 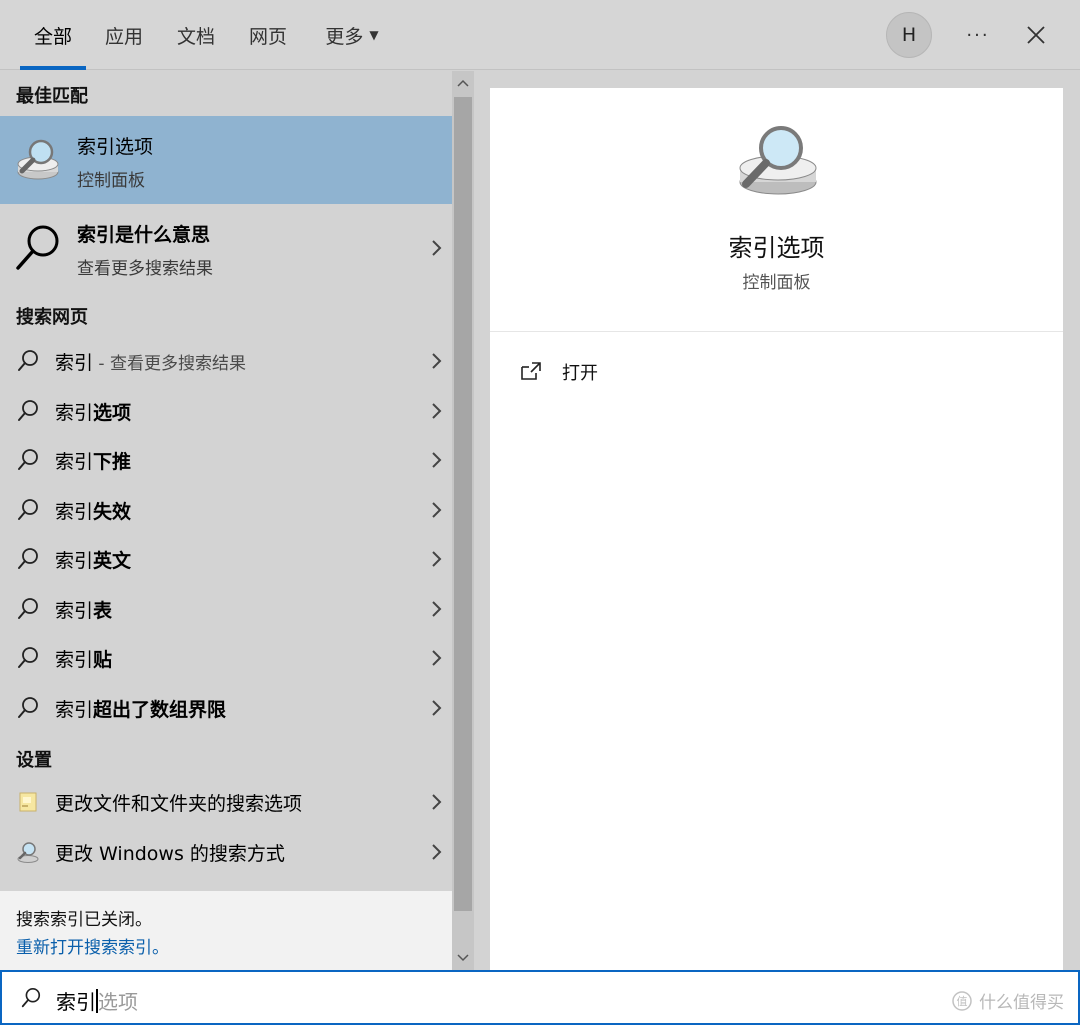 I want to click on detail-divider, so click(x=776, y=331).